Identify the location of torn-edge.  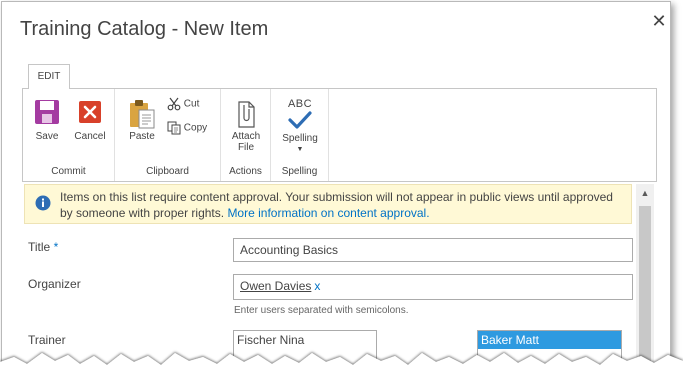
(341, 364).